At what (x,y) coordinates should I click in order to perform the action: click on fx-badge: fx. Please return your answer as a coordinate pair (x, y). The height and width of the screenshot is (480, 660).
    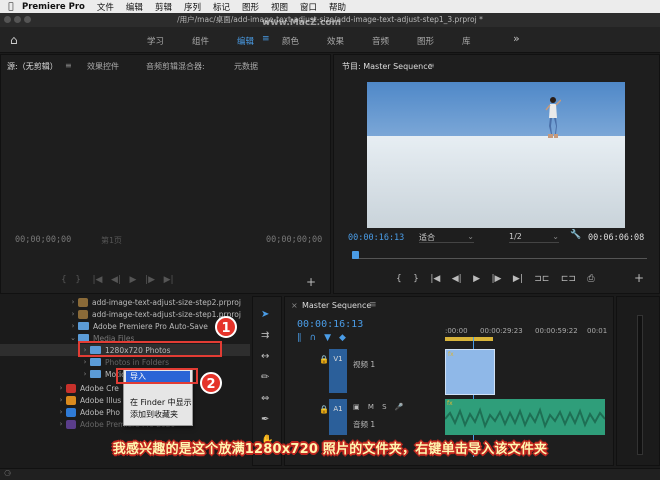
    Looking at the image, I should click on (451, 354).